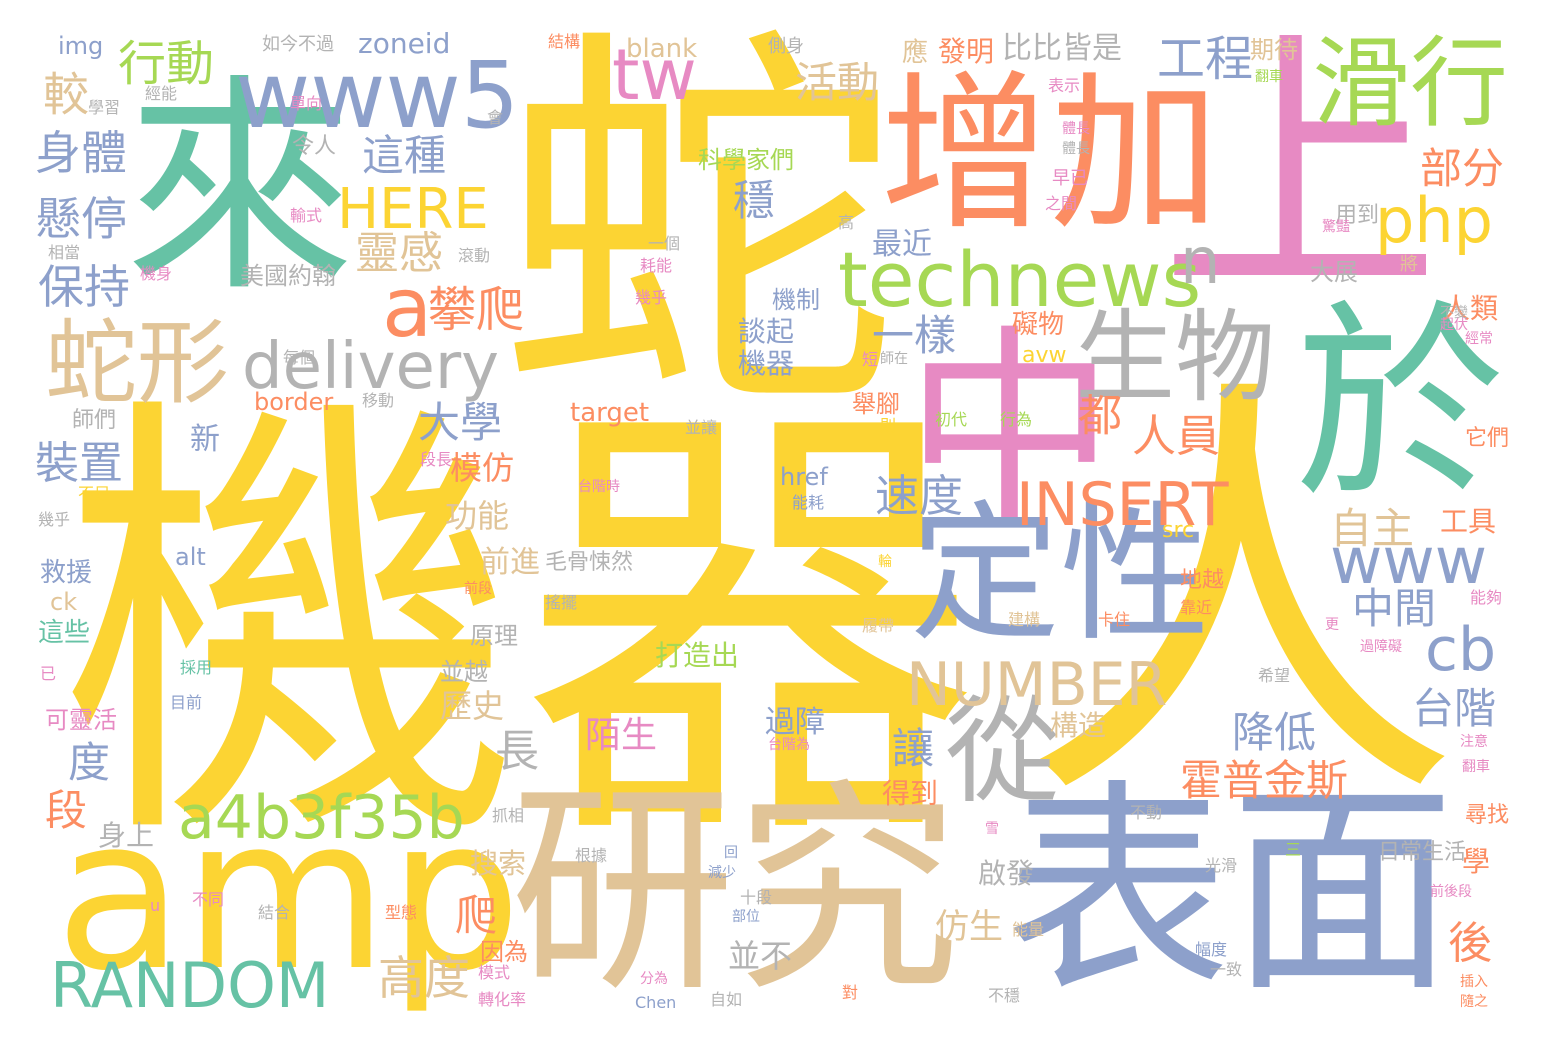  What do you see at coordinates (377, 95) in the screenshot?
I see `word-www5: www5` at bounding box center [377, 95].